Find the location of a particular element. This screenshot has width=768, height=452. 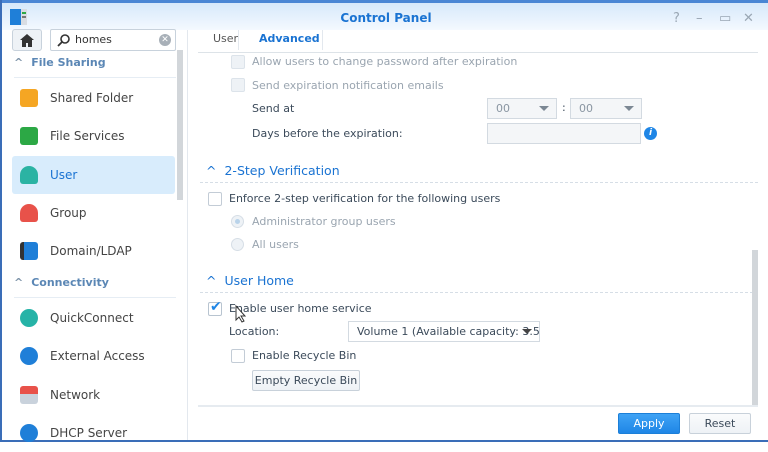

location-label: Location: is located at coordinates (254, 331).